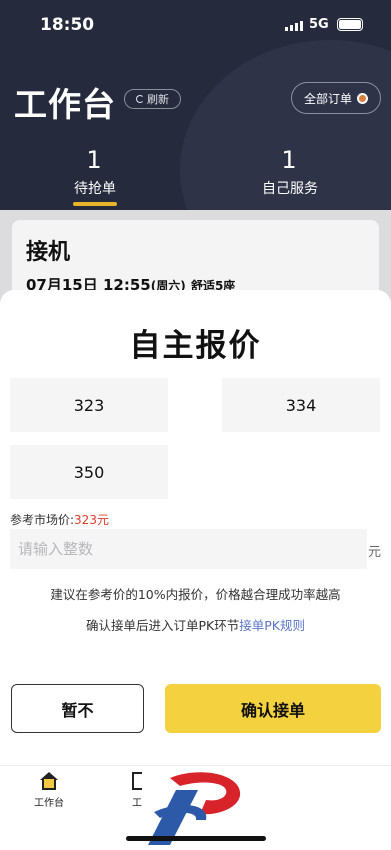  I want to click on status-bar: 18:50 5G, so click(195, 25).